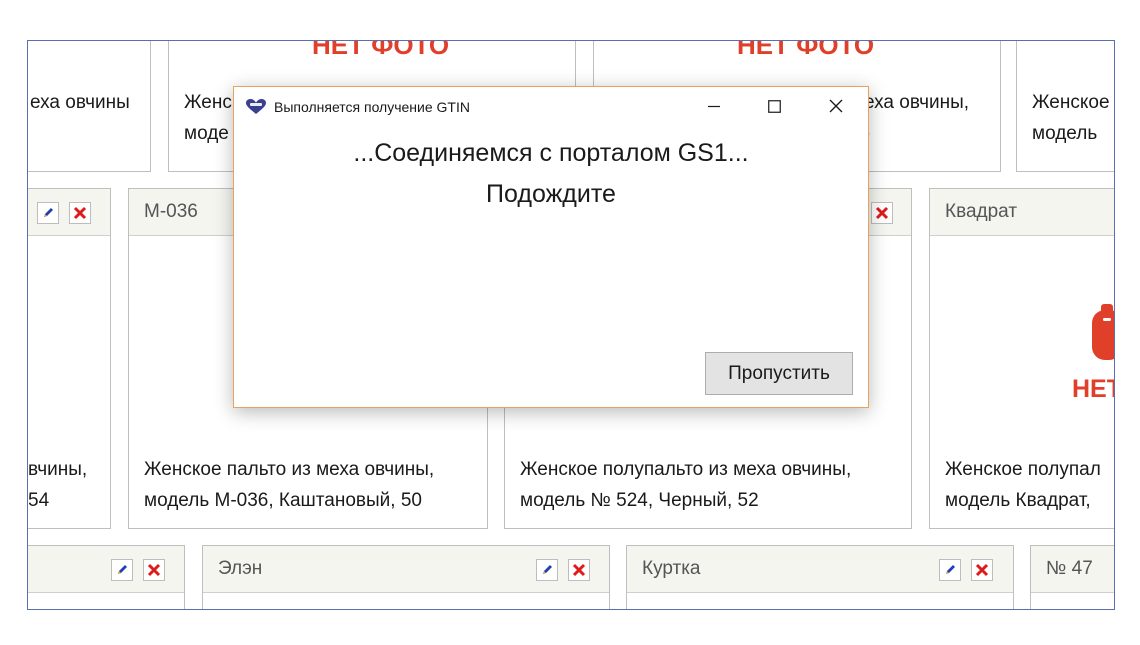  Describe the element at coordinates (171, 211) in the screenshot. I see `card-title: М-036` at that location.